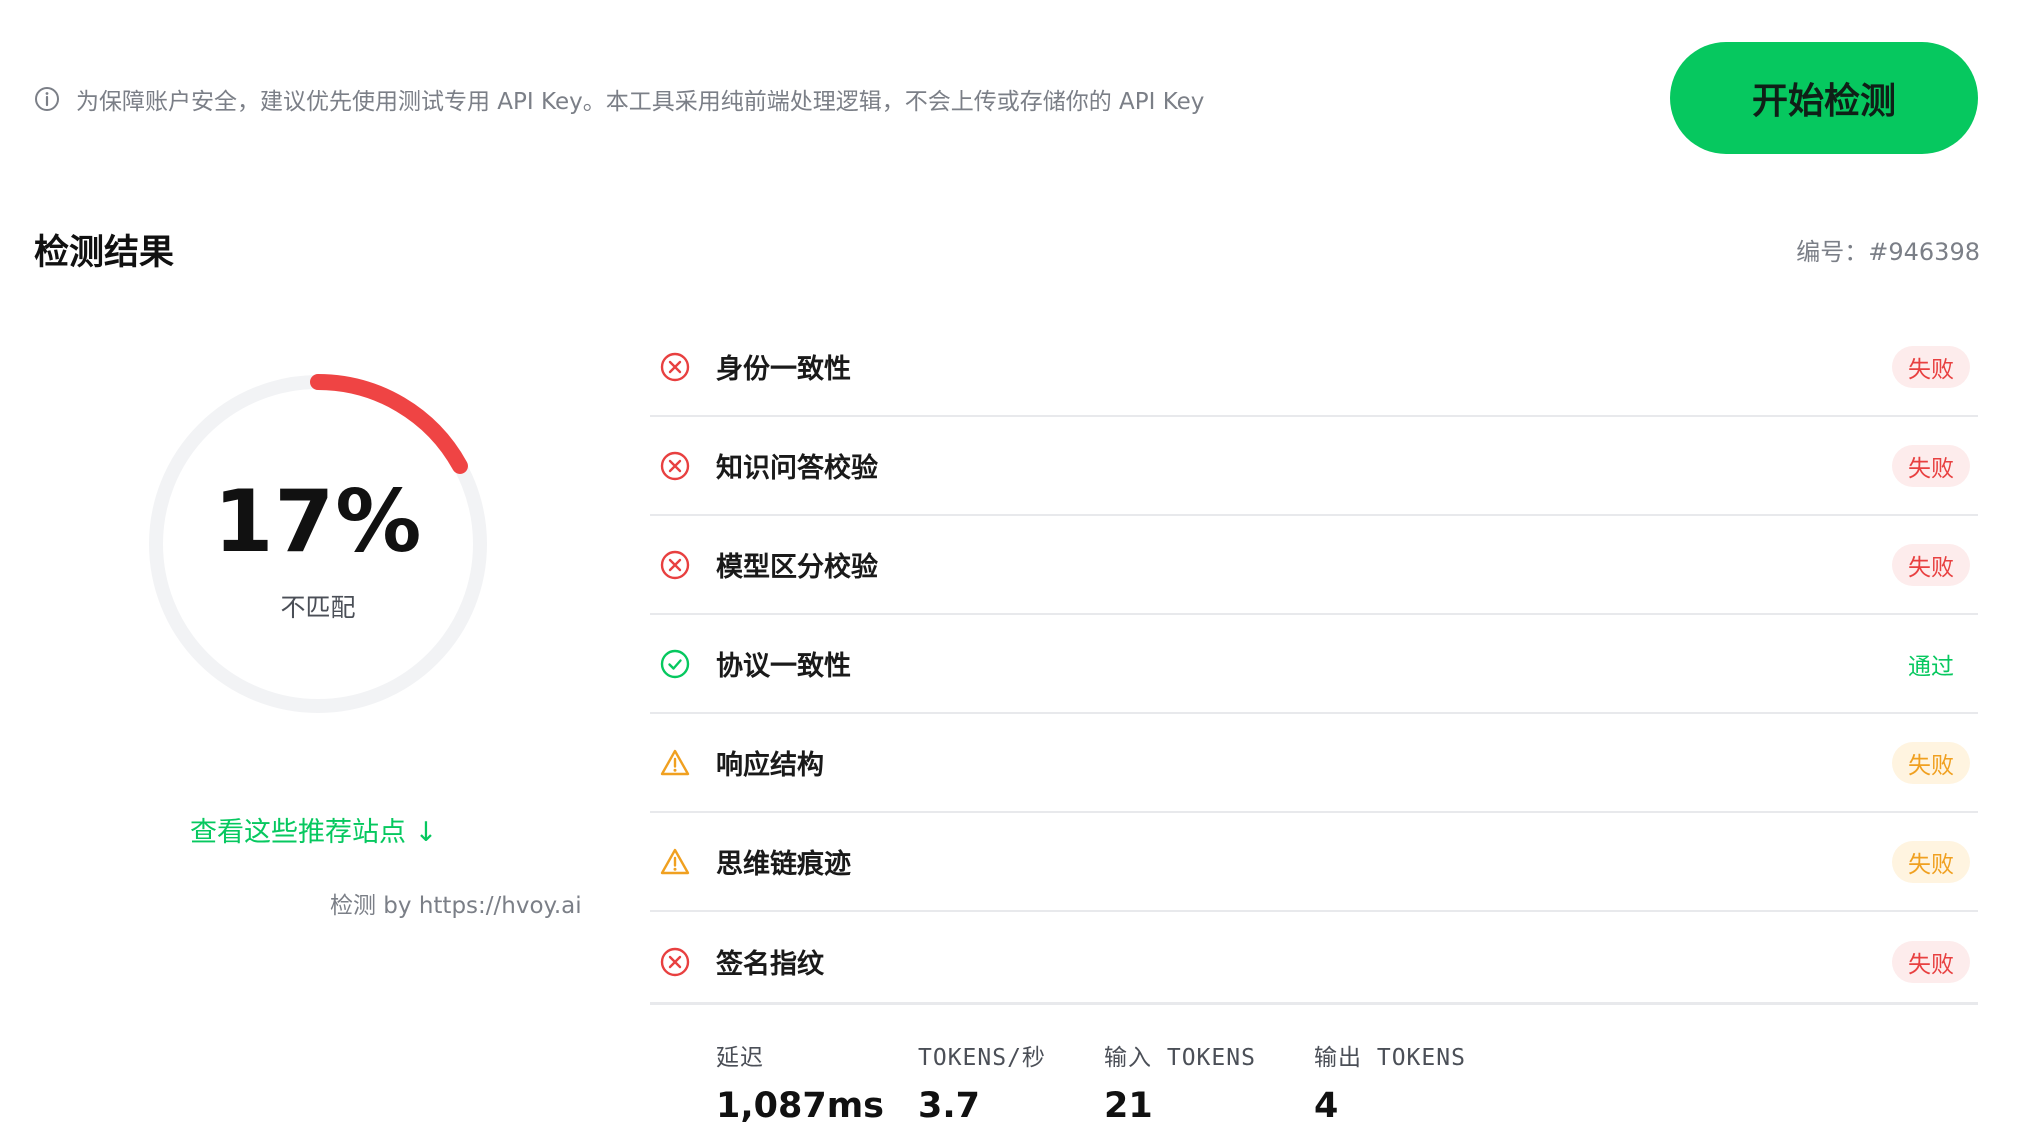 Image resolution: width=2036 pixels, height=1144 pixels. I want to click on credit-text: 检测 by https://hvoy.ai, so click(456, 906).